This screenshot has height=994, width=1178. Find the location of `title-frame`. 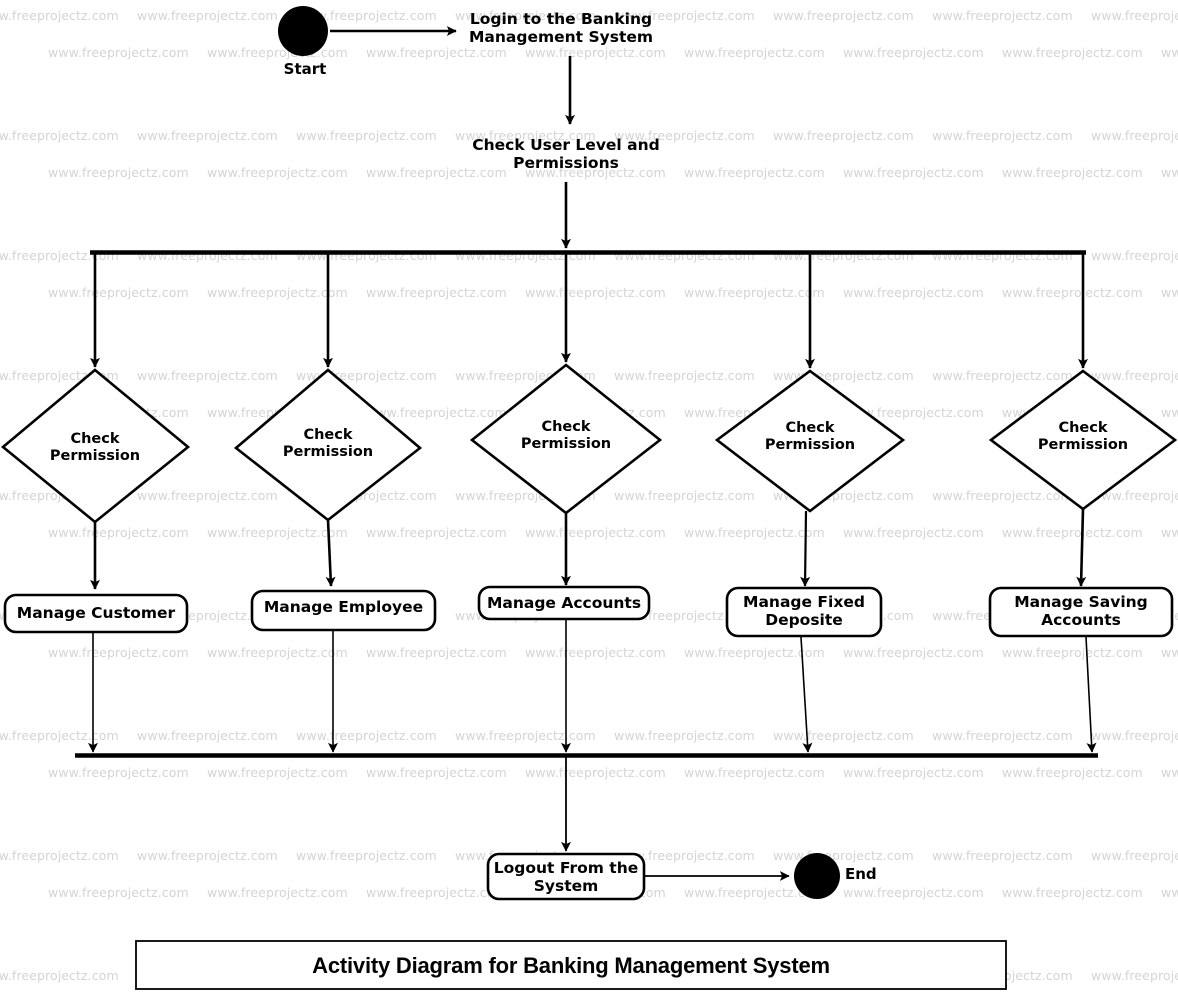

title-frame is located at coordinates (571, 965).